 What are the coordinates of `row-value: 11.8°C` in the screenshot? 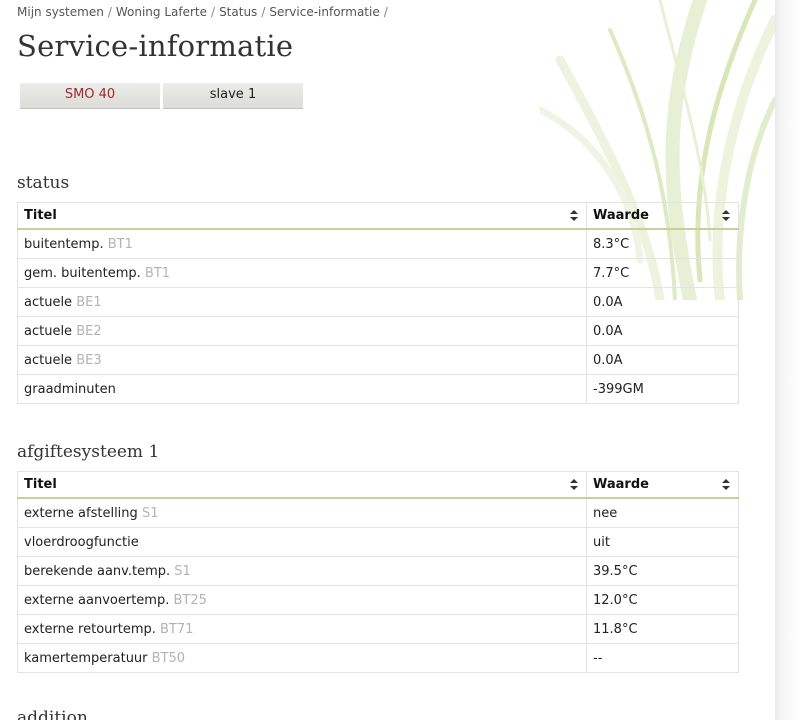 It's located at (662, 629).